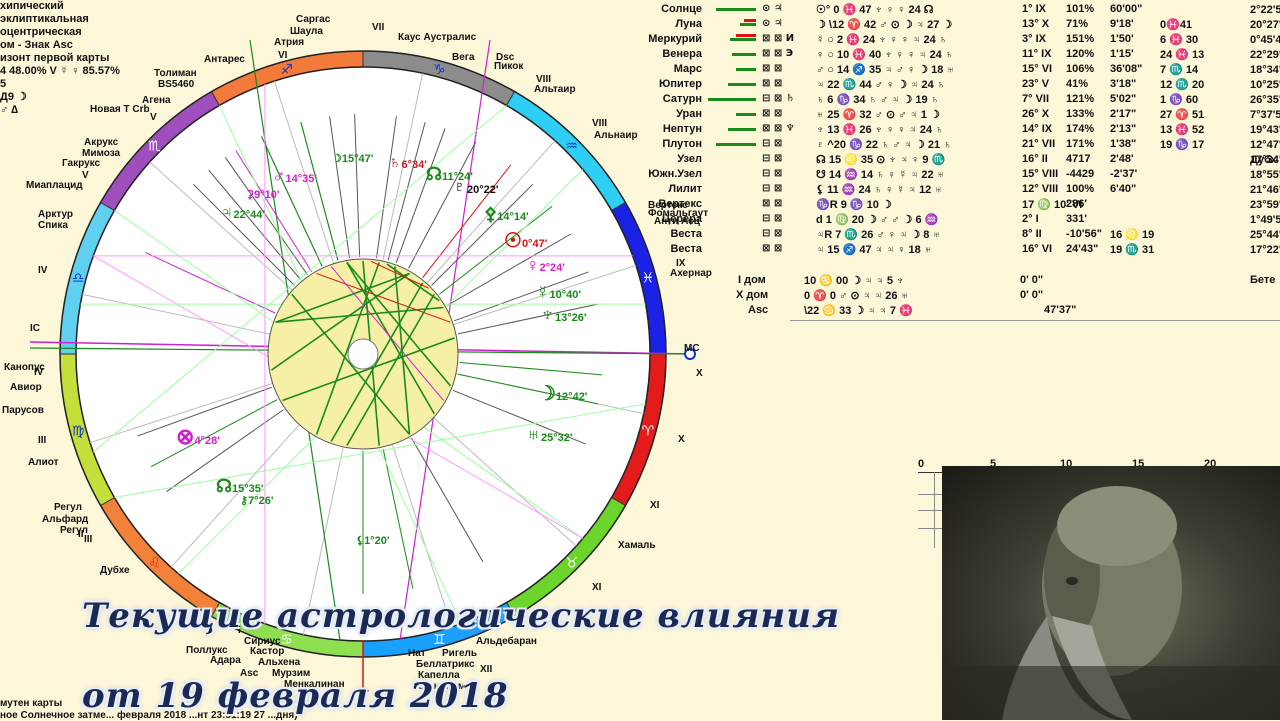 Image resolution: width=1280 pixels, height=721 pixels. Describe the element at coordinates (256, 500) in the screenshot. I see `chiron-label: ⚷7°26'` at that location.